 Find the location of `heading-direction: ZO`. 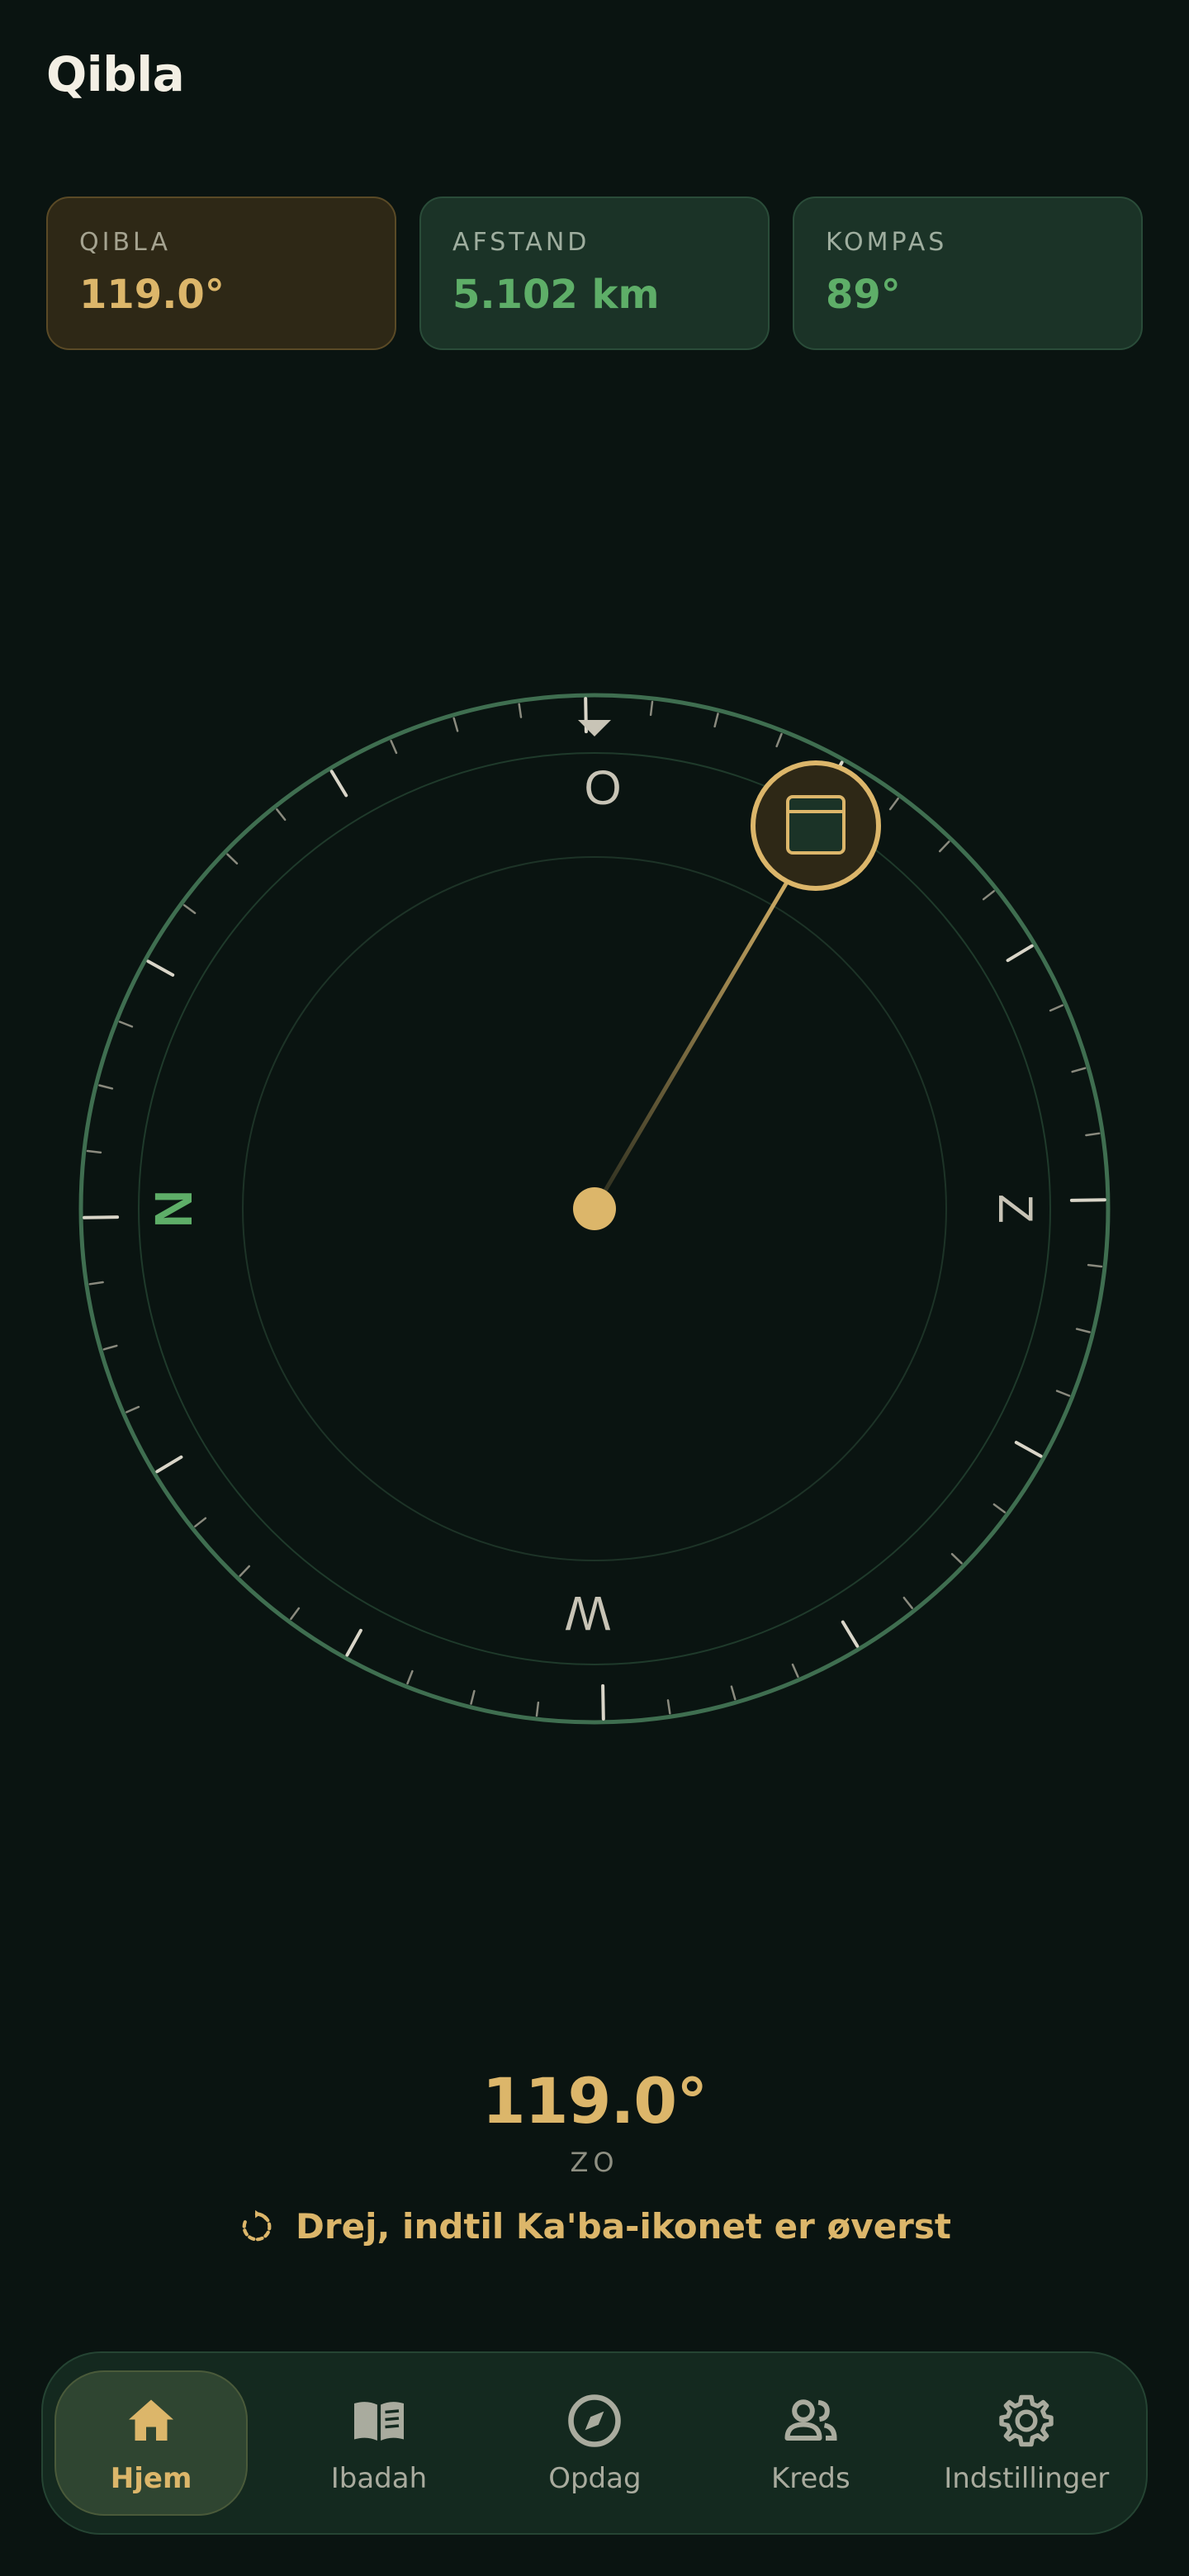

heading-direction: ZO is located at coordinates (594, 2162).